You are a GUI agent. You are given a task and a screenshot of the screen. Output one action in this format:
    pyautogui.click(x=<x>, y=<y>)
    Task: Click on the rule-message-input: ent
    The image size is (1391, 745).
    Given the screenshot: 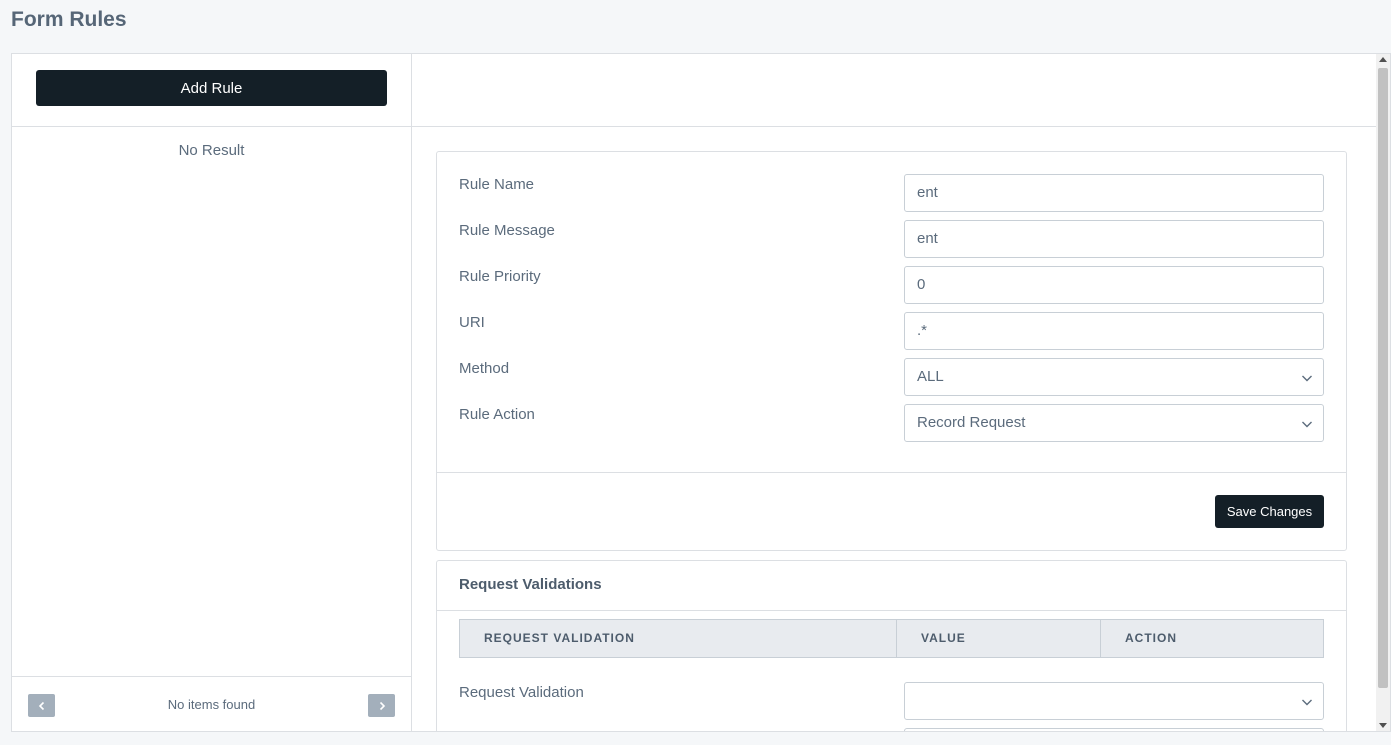 What is the action you would take?
    pyautogui.click(x=1114, y=239)
    